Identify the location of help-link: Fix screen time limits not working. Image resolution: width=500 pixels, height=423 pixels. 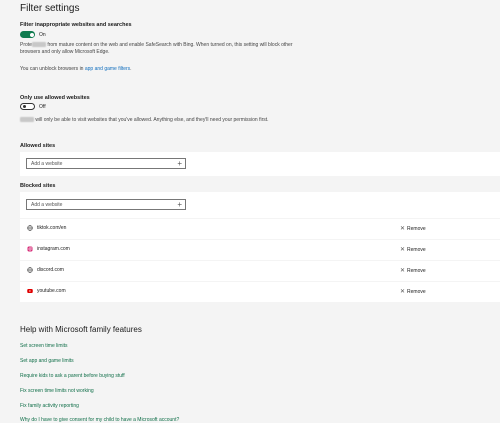
(57, 391).